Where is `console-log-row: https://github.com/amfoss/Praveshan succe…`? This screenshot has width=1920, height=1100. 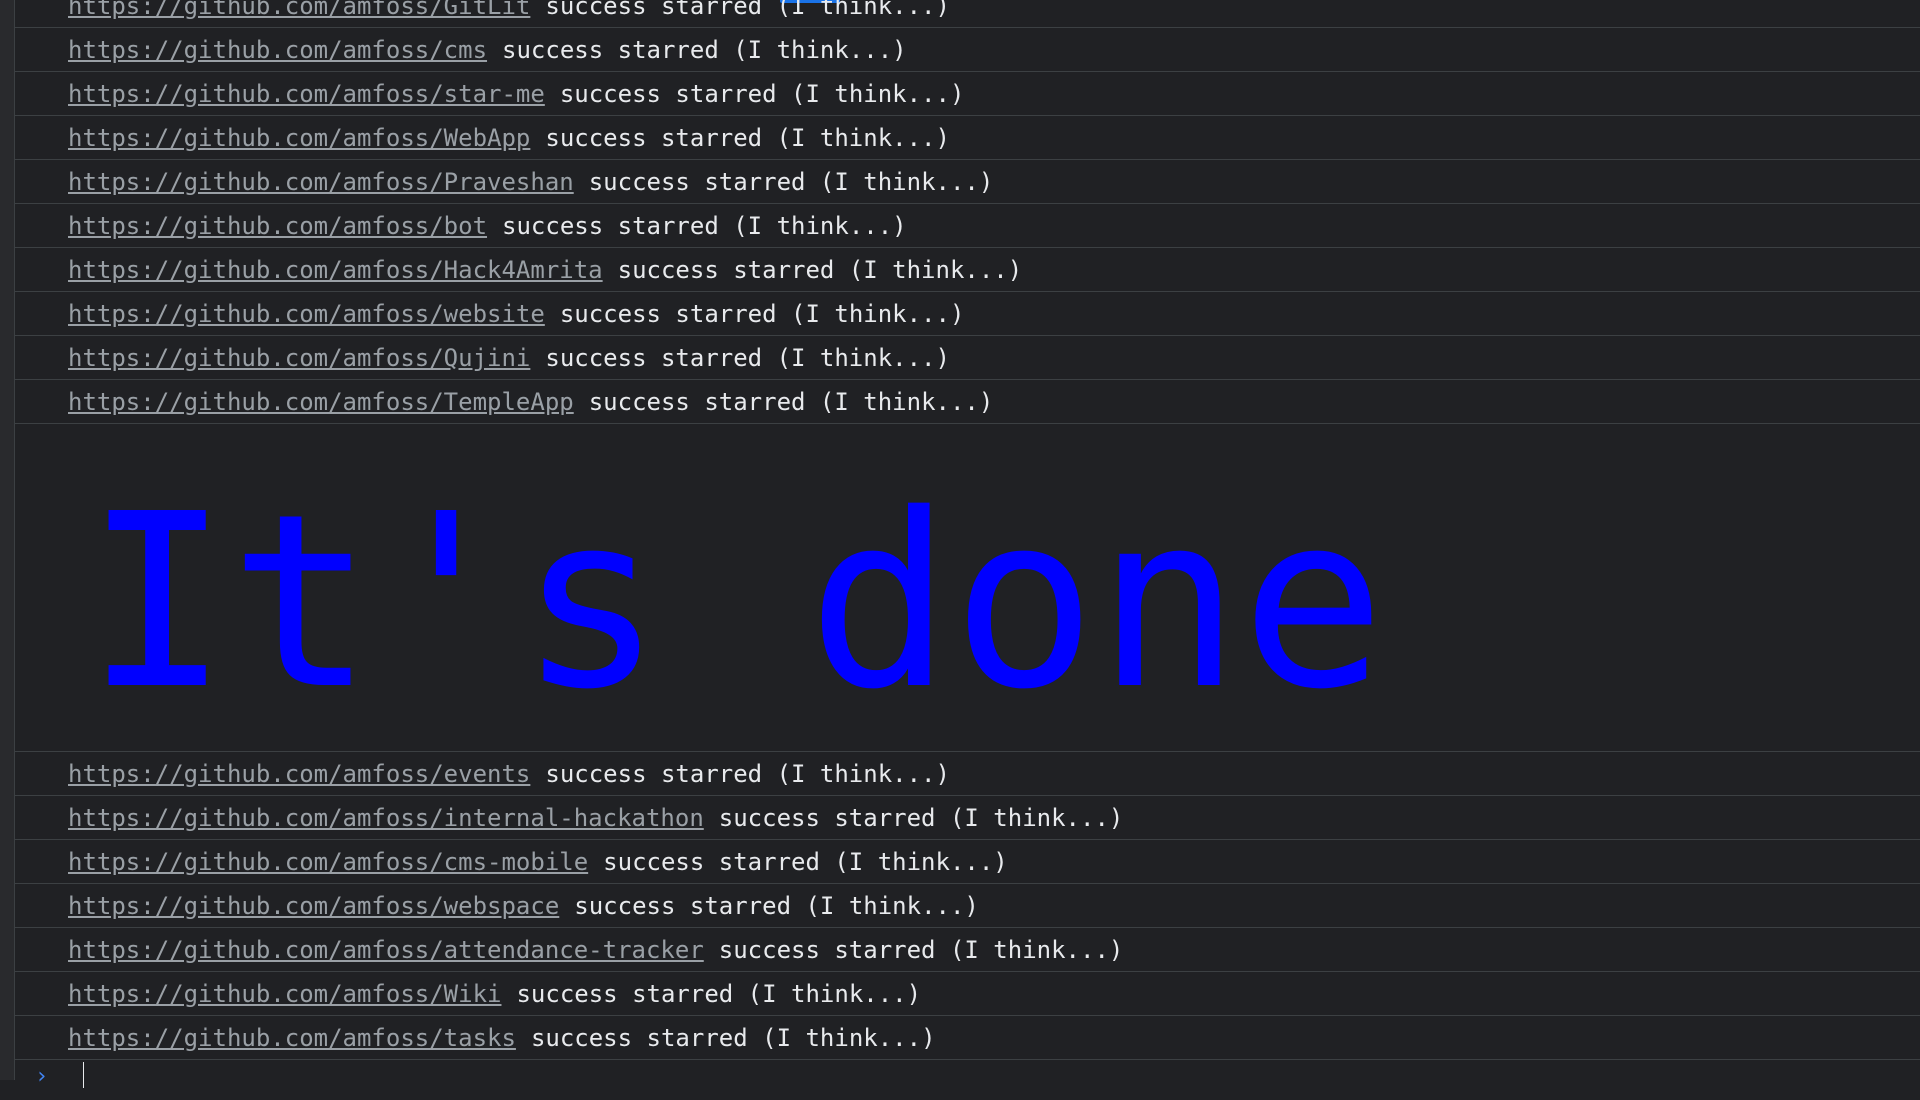 console-log-row: https://github.com/amfoss/Praveshan succe… is located at coordinates (967, 182).